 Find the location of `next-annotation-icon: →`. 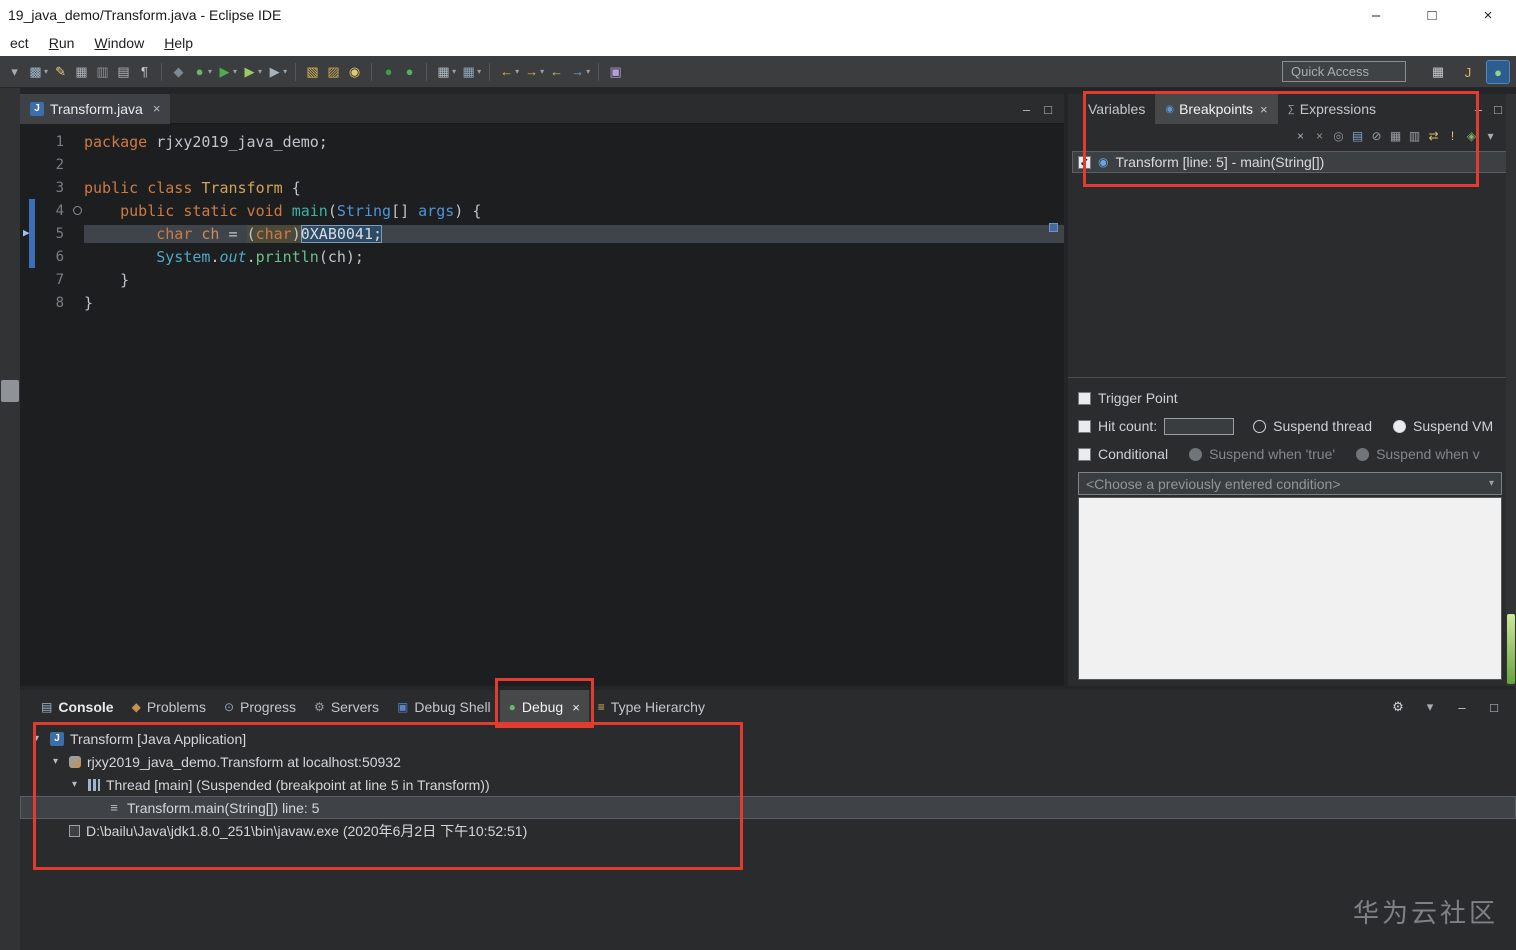

next-annotation-icon: → is located at coordinates (531, 72).